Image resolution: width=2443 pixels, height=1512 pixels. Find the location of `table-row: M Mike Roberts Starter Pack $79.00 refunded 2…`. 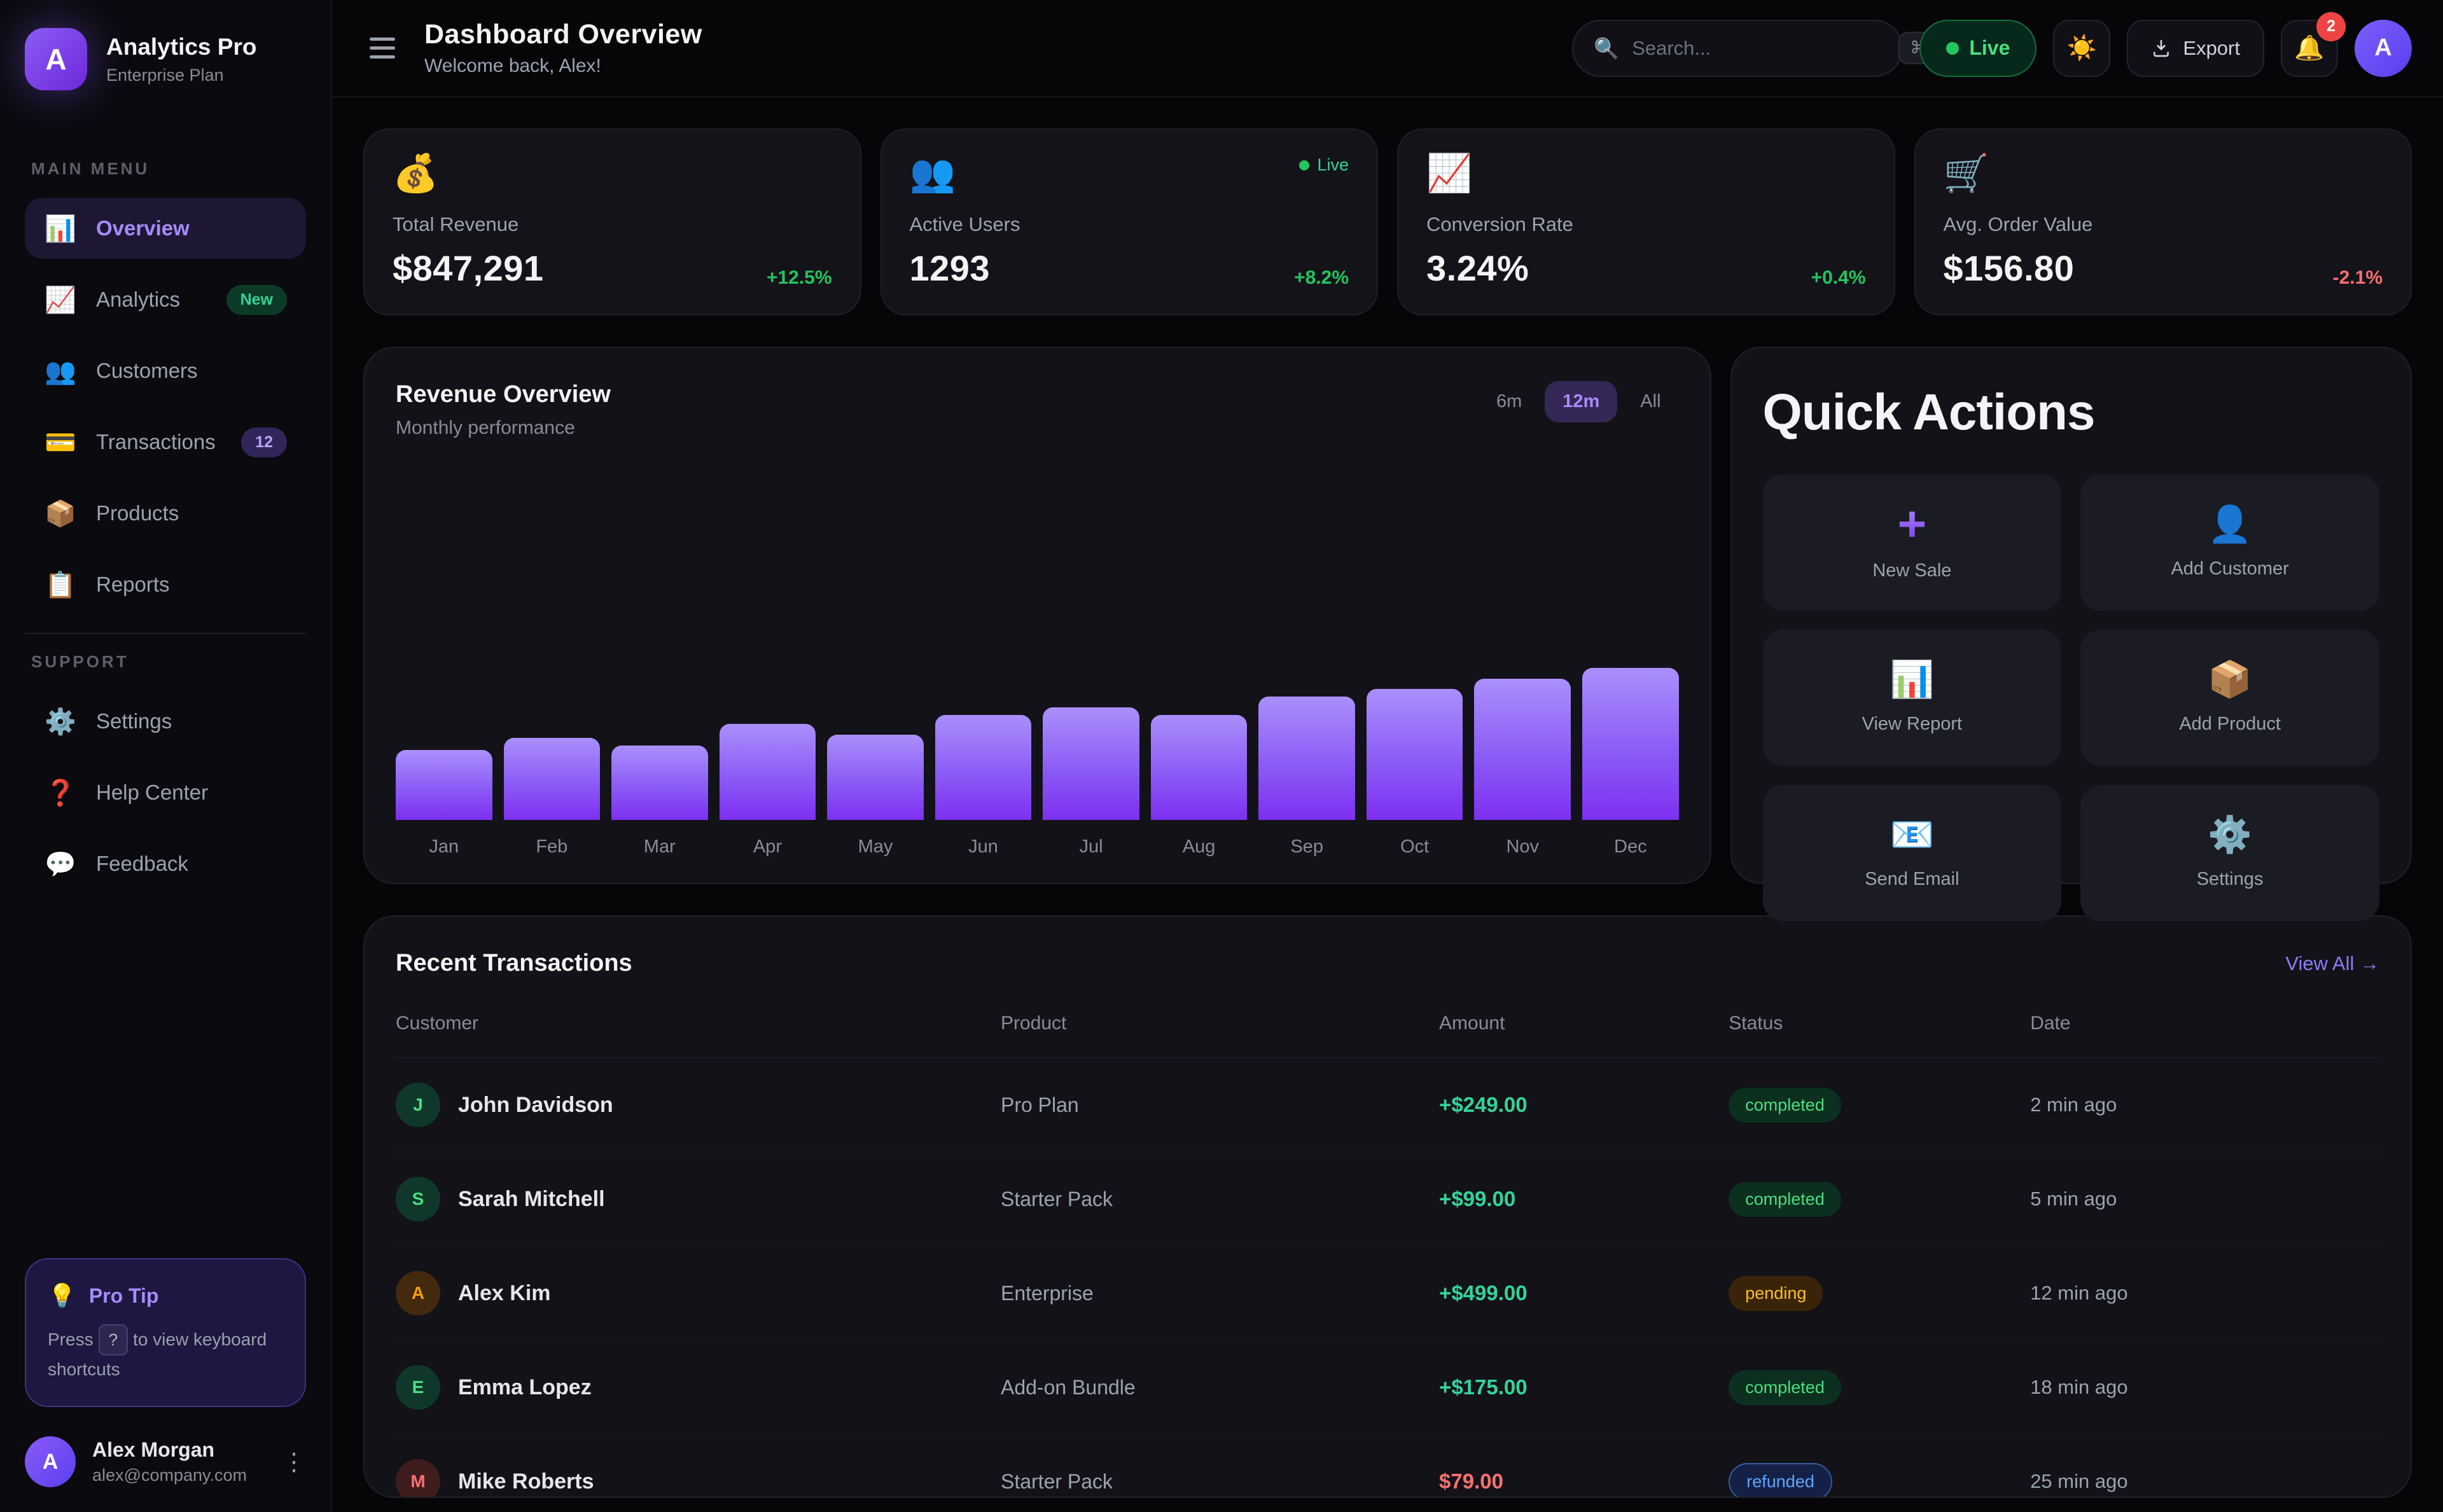

table-row: M Mike Roberts Starter Pack $79.00 refunded 2… is located at coordinates (1387, 1466).